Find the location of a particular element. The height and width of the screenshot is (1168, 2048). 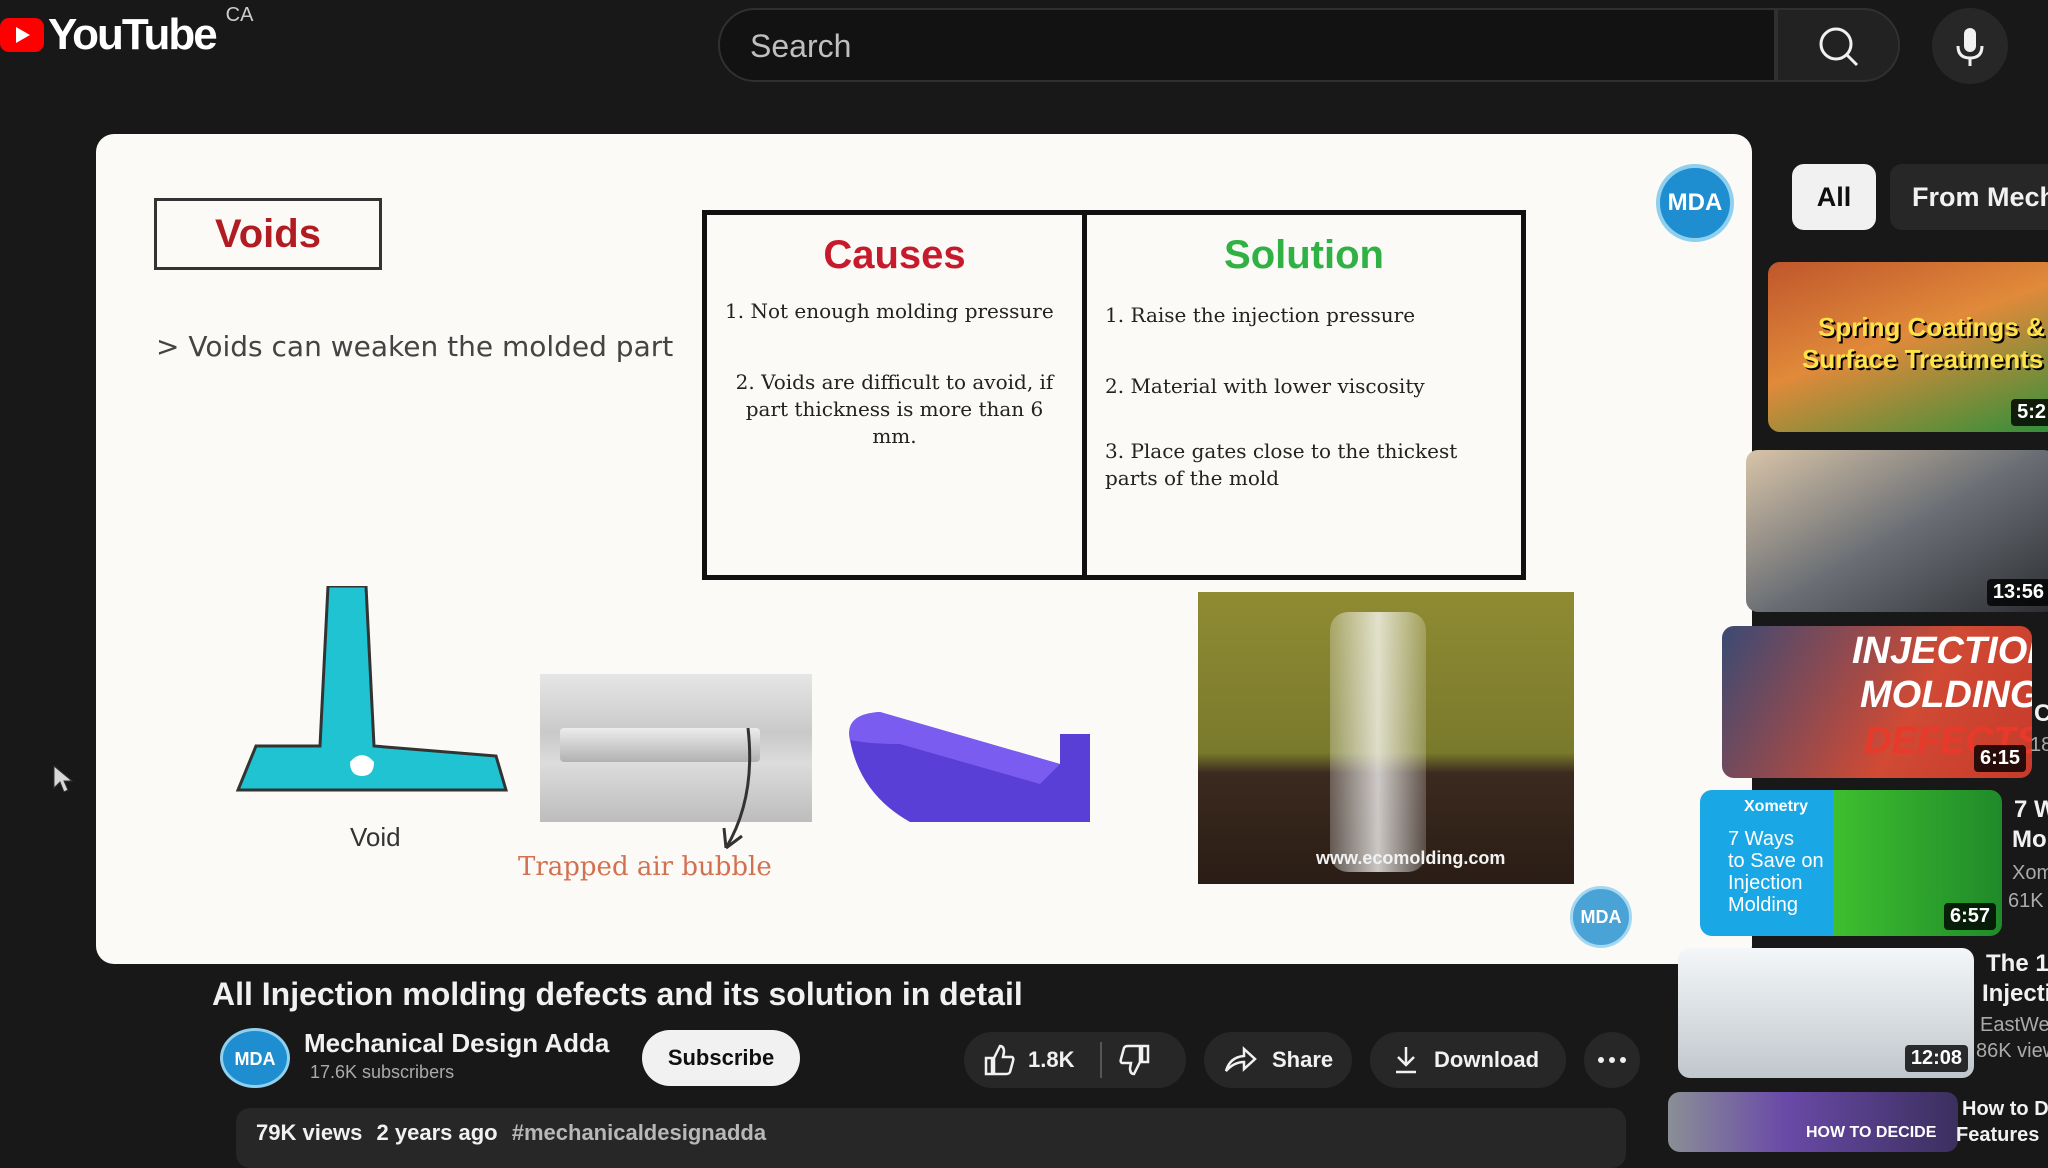

recommendation-title: C is located at coordinates (2041, 714).